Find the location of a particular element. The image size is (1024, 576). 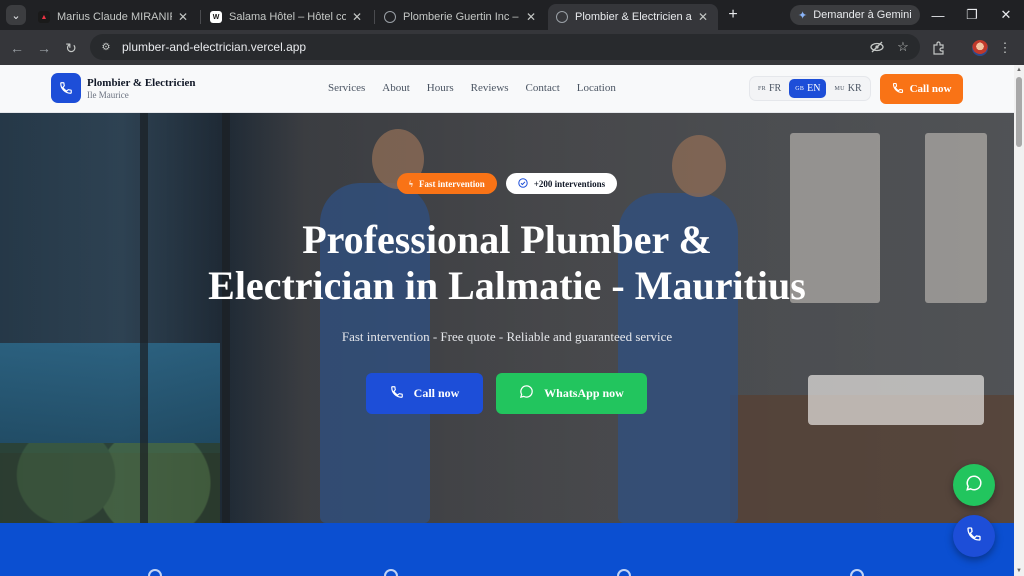

browser-tab-3: Plomberie Guertin Inc – Plomb ✕ is located at coordinates (461, 17).